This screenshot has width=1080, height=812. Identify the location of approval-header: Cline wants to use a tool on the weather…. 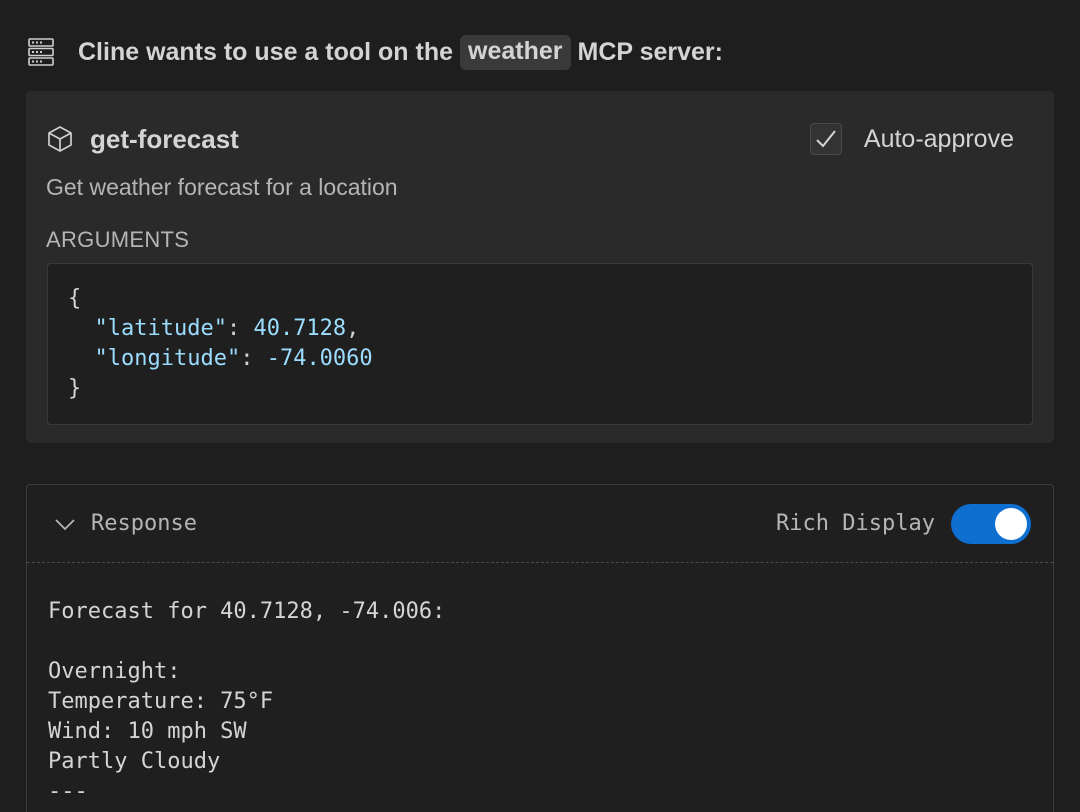
(375, 52).